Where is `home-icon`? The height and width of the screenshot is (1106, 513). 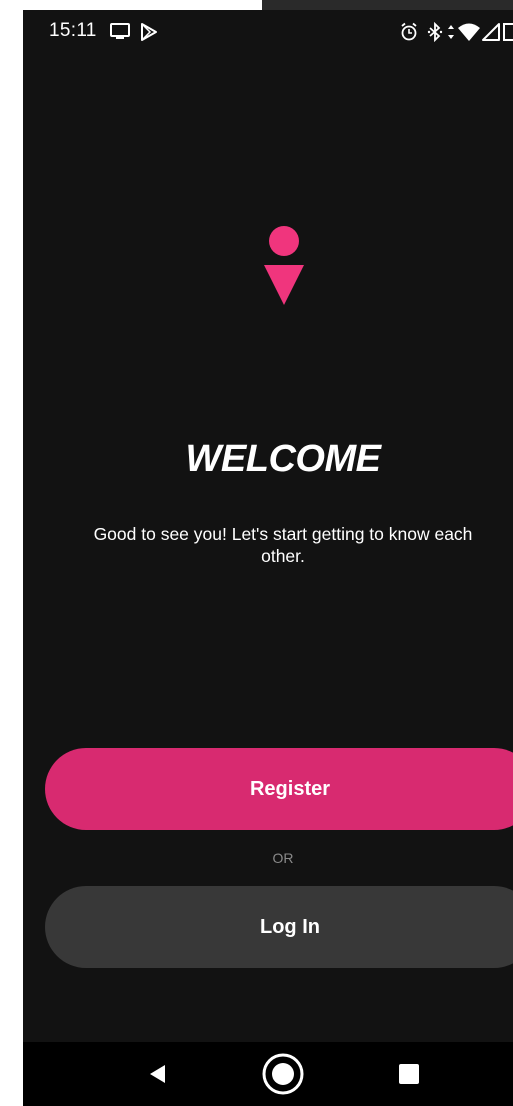
home-icon is located at coordinates (283, 1074).